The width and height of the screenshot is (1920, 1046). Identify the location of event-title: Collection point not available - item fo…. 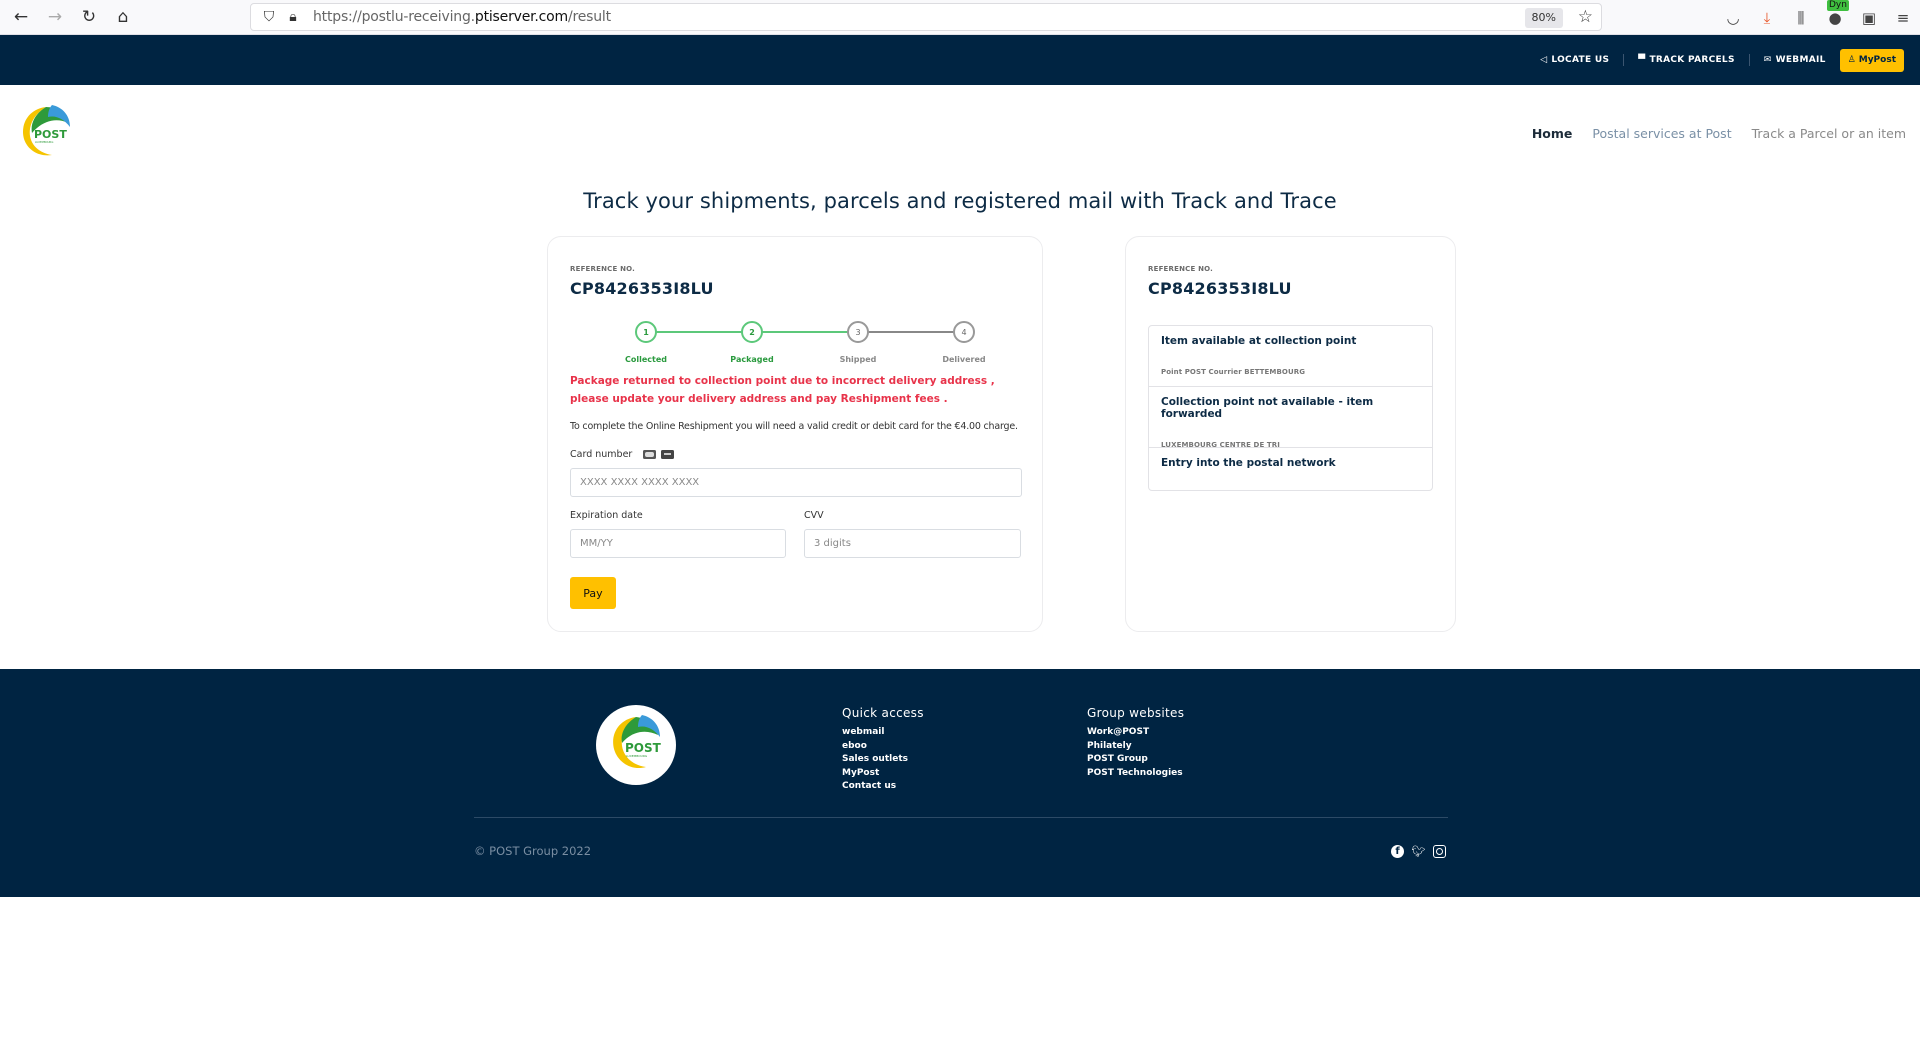
(1267, 408).